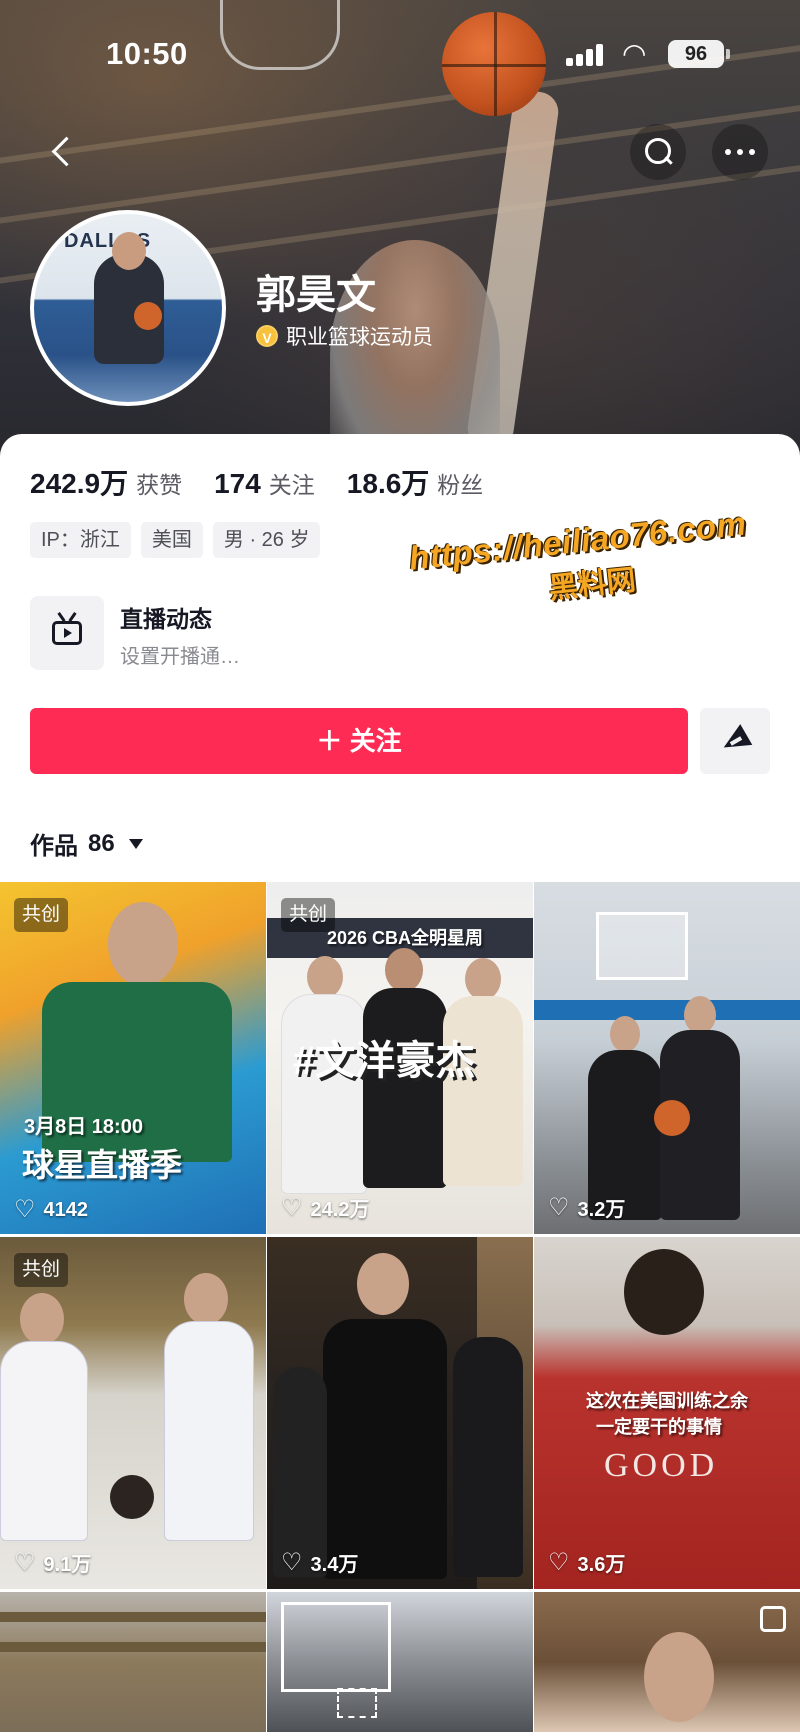 This screenshot has width=800, height=1736. I want to click on stat-label: 获赞, so click(159, 485).